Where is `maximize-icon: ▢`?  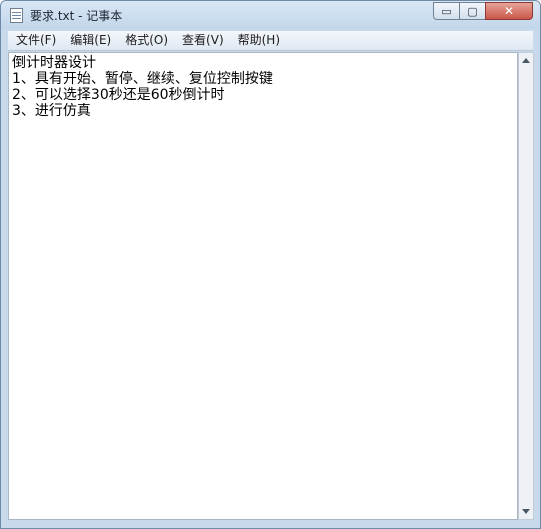 maximize-icon: ▢ is located at coordinates (472, 11).